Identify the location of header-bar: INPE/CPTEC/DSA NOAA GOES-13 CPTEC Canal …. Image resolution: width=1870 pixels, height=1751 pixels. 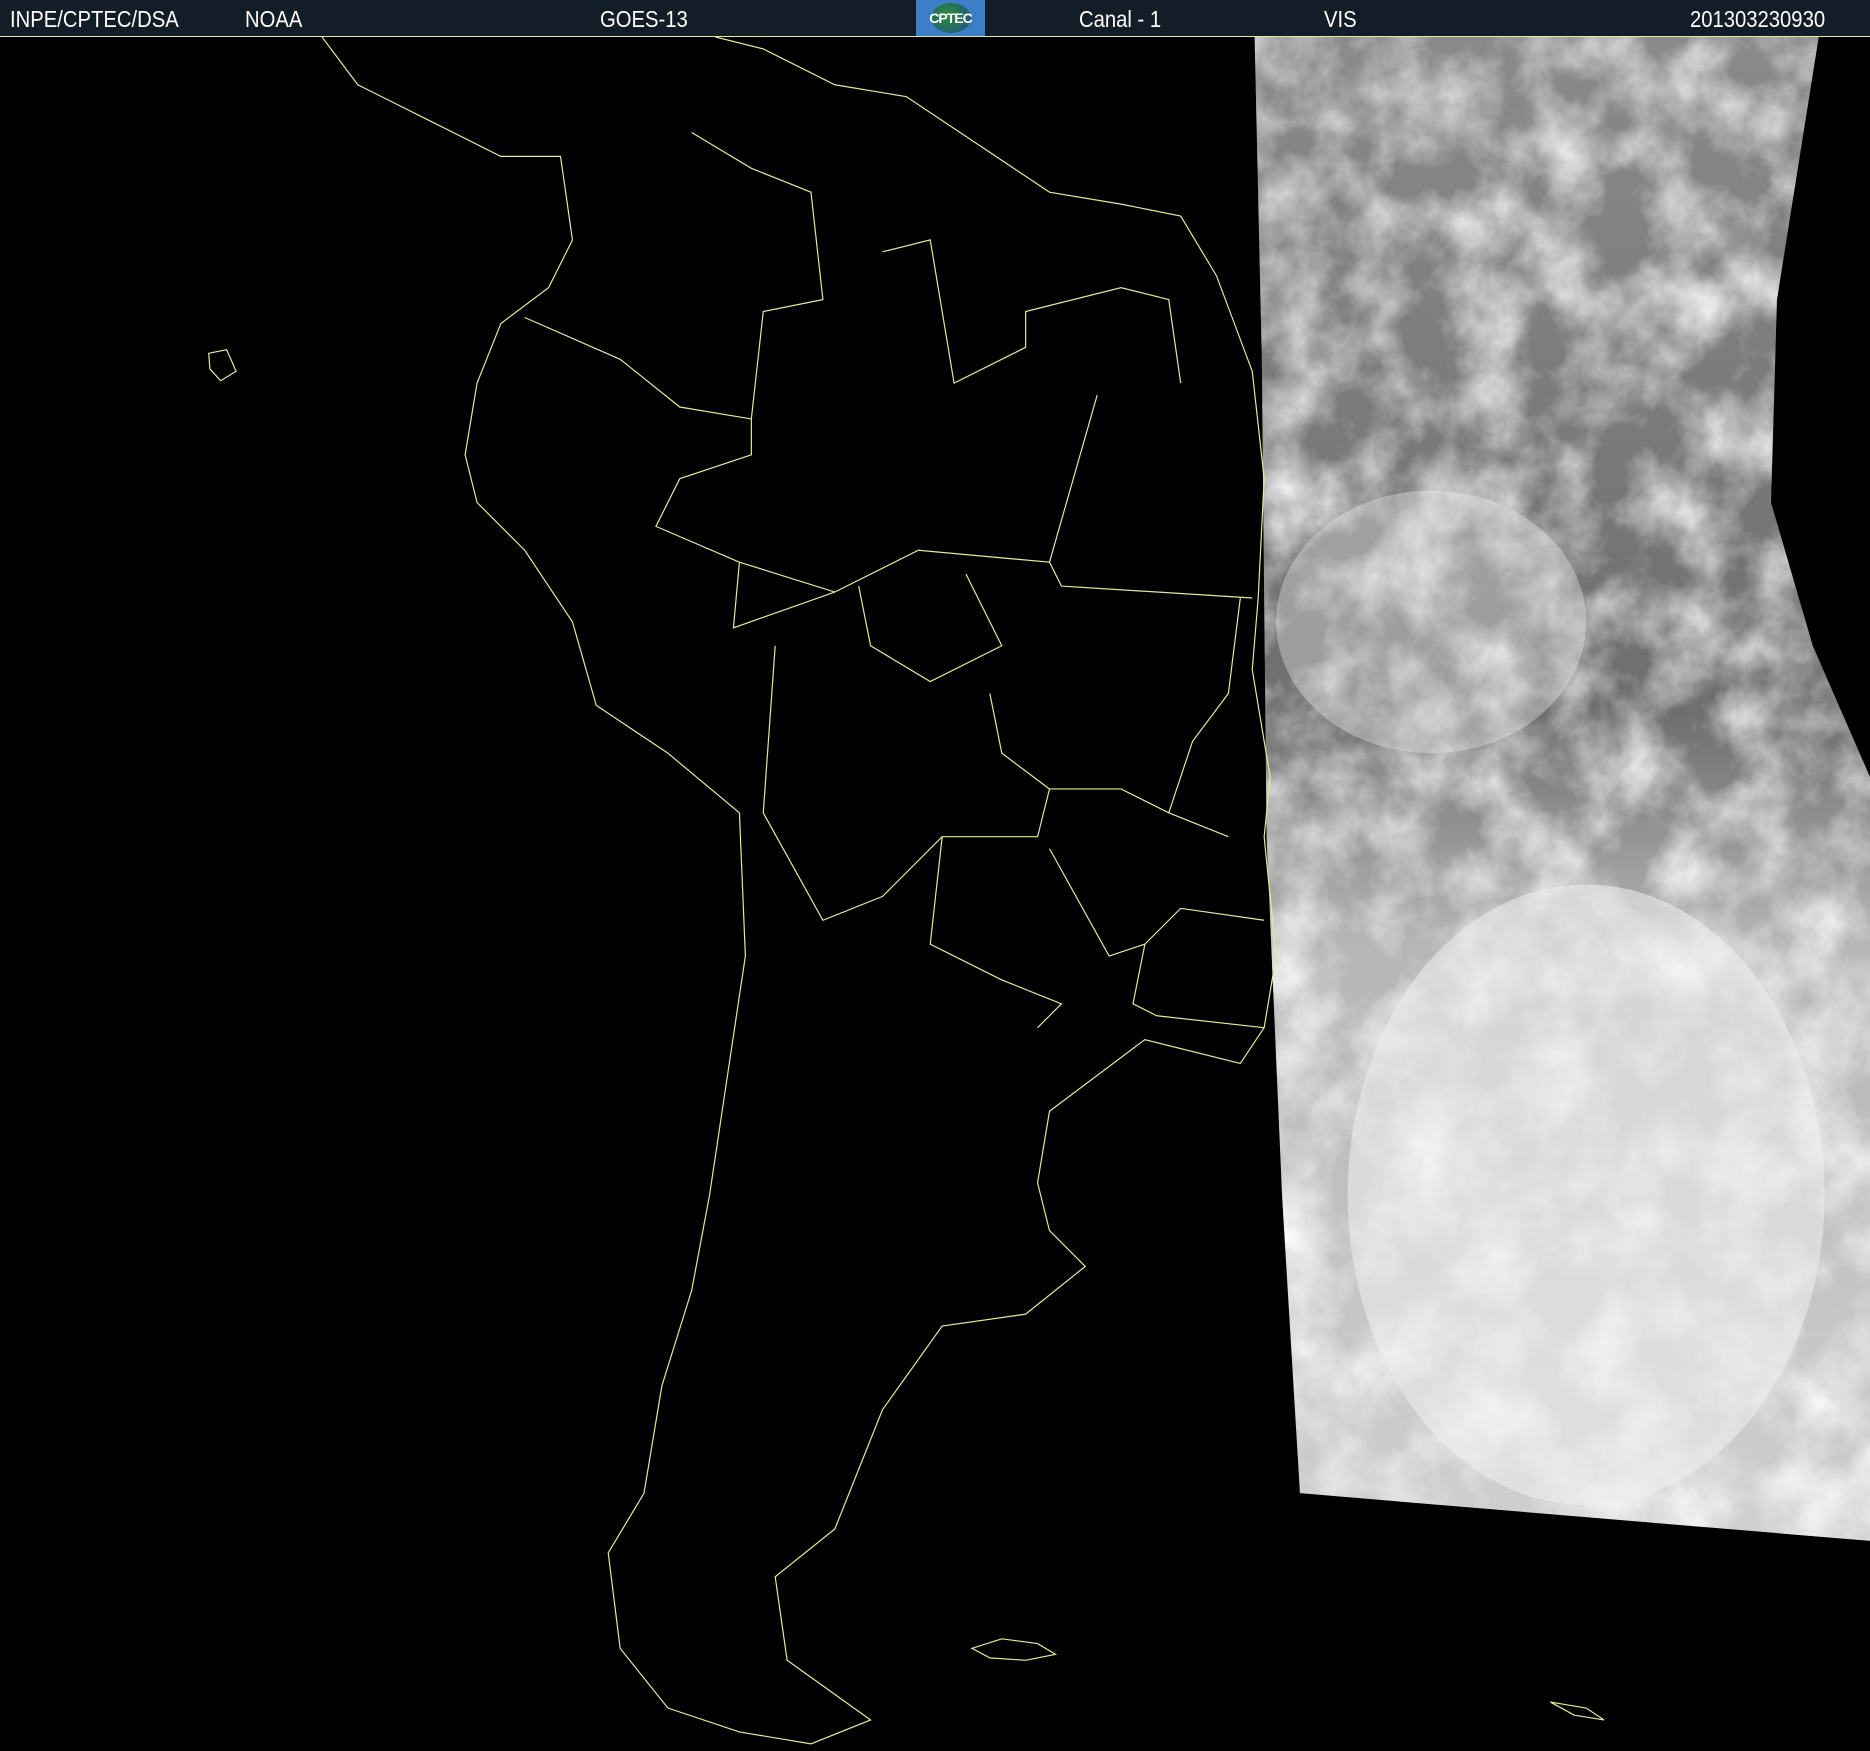
(935, 18).